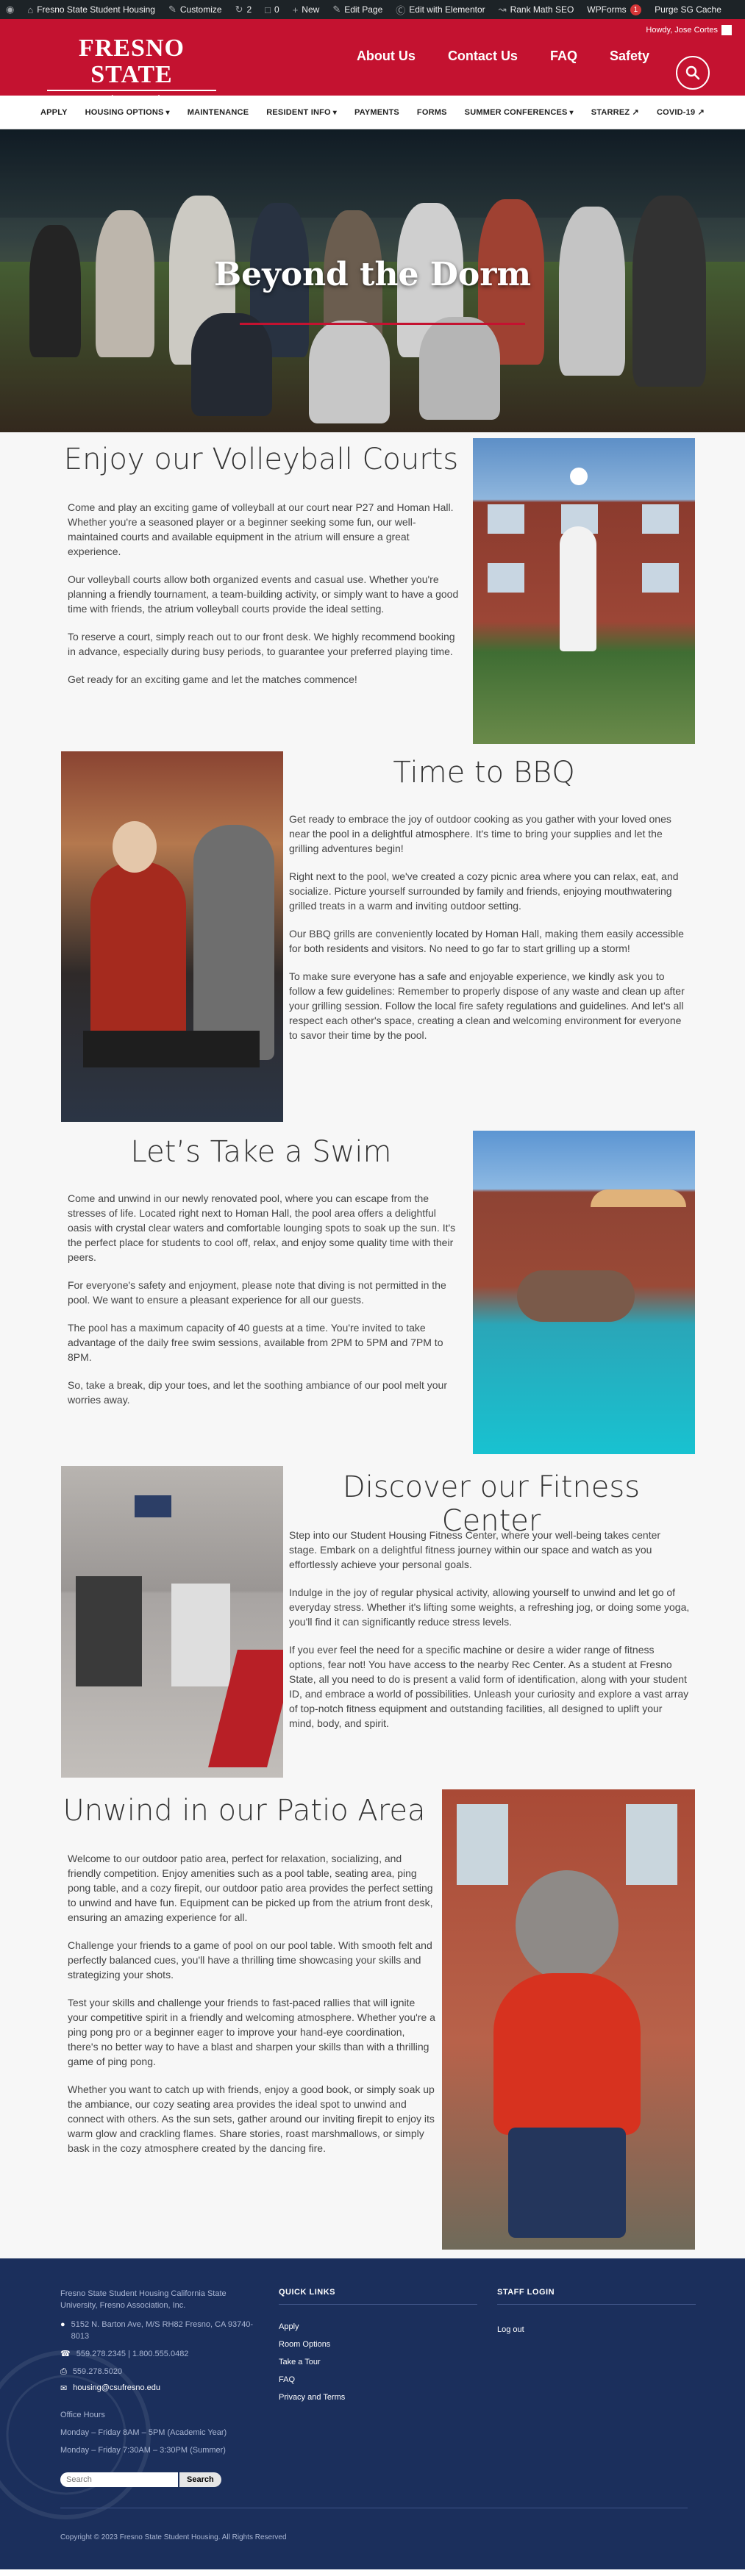 This screenshot has width=745, height=2576. I want to click on subnav-payments: PAYMENTS, so click(376, 113).